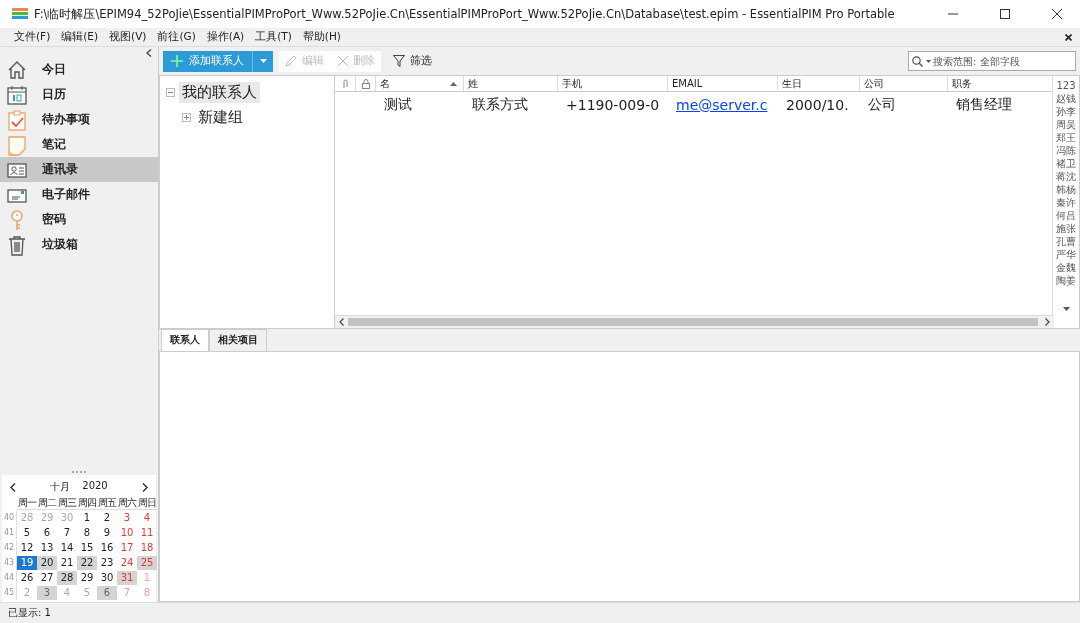 The width and height of the screenshot is (1080, 623). What do you see at coordinates (127, 533) in the screenshot?
I see `calendar-day: 10` at bounding box center [127, 533].